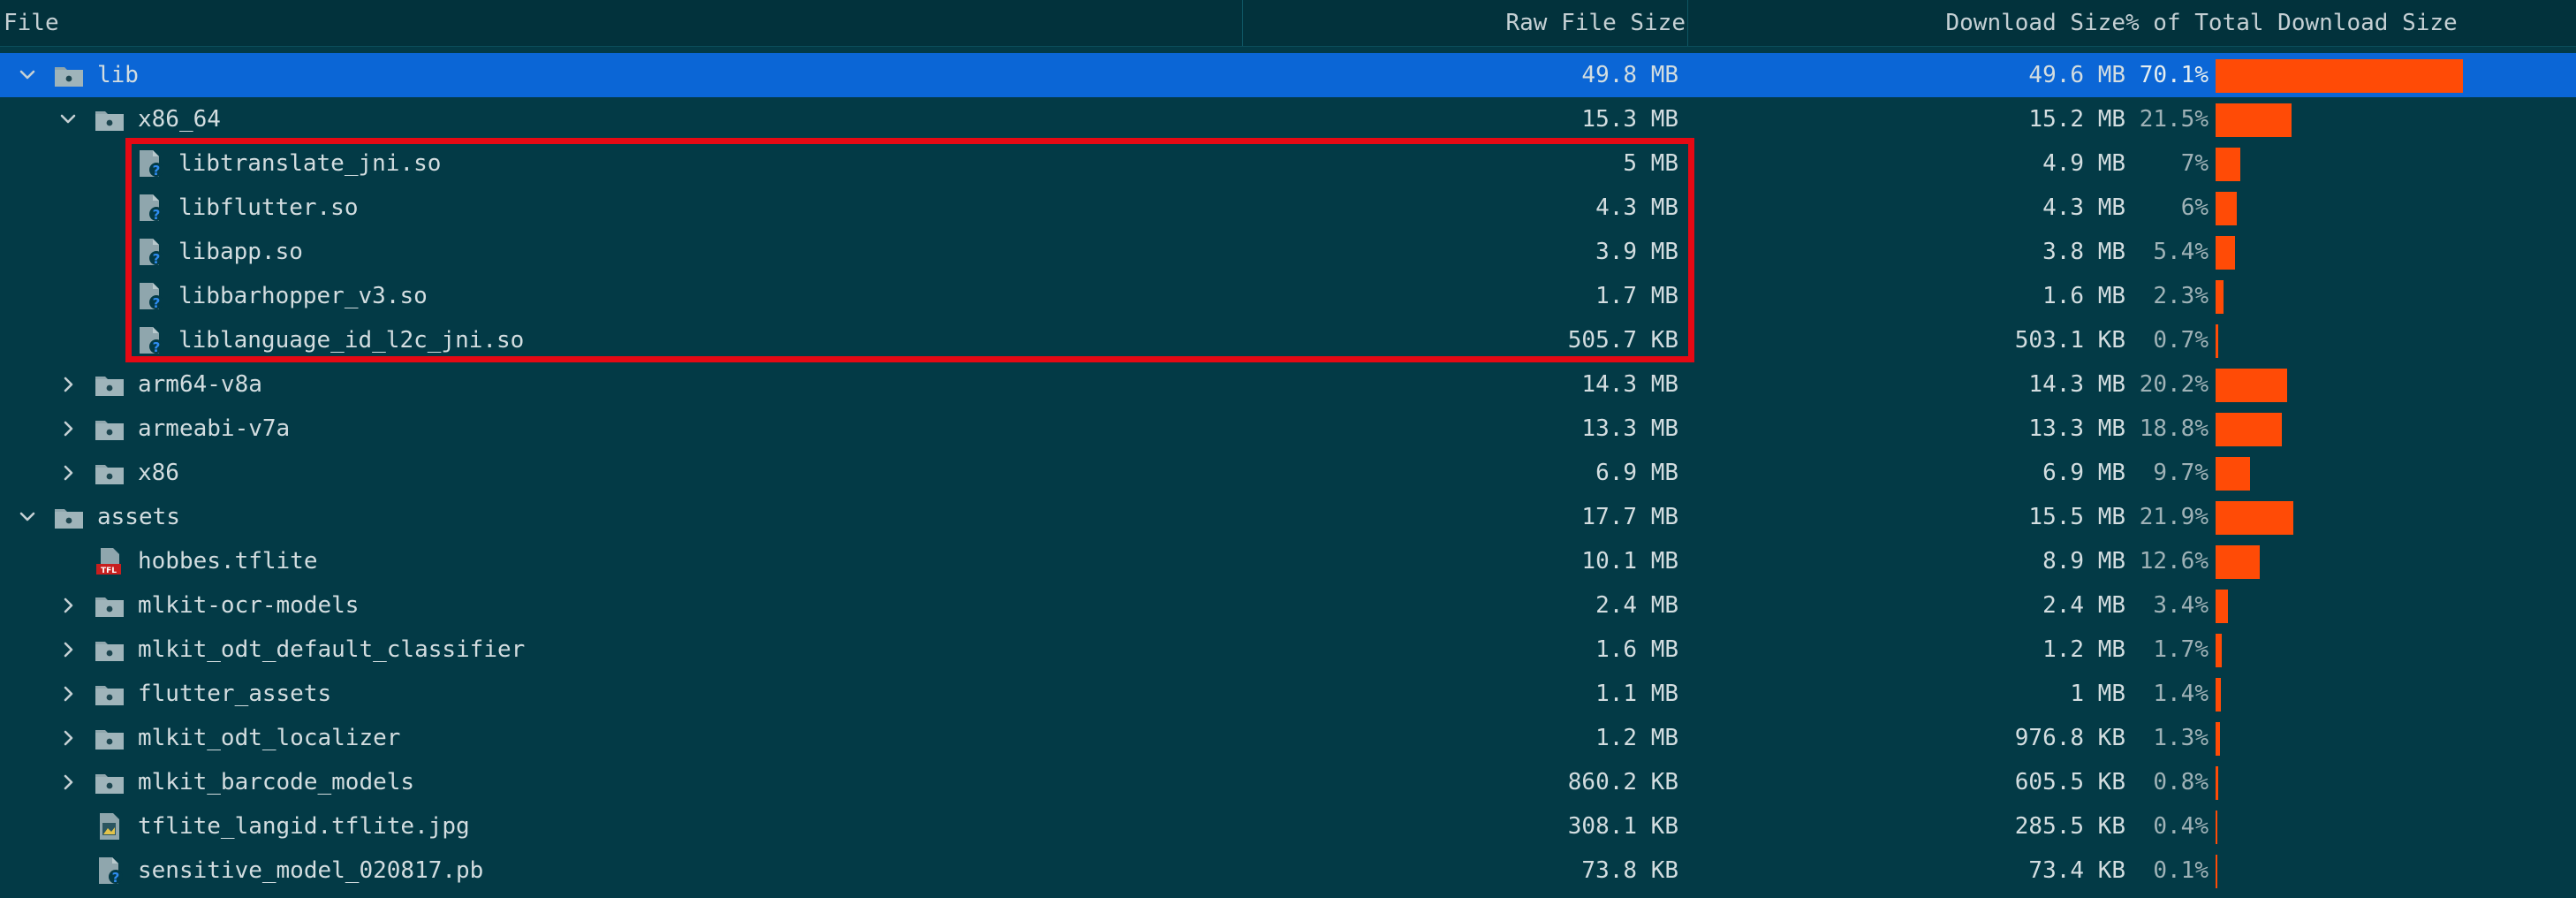 The image size is (2576, 898). Describe the element at coordinates (2069, 826) in the screenshot. I see `download-size: 285.5 KB` at that location.